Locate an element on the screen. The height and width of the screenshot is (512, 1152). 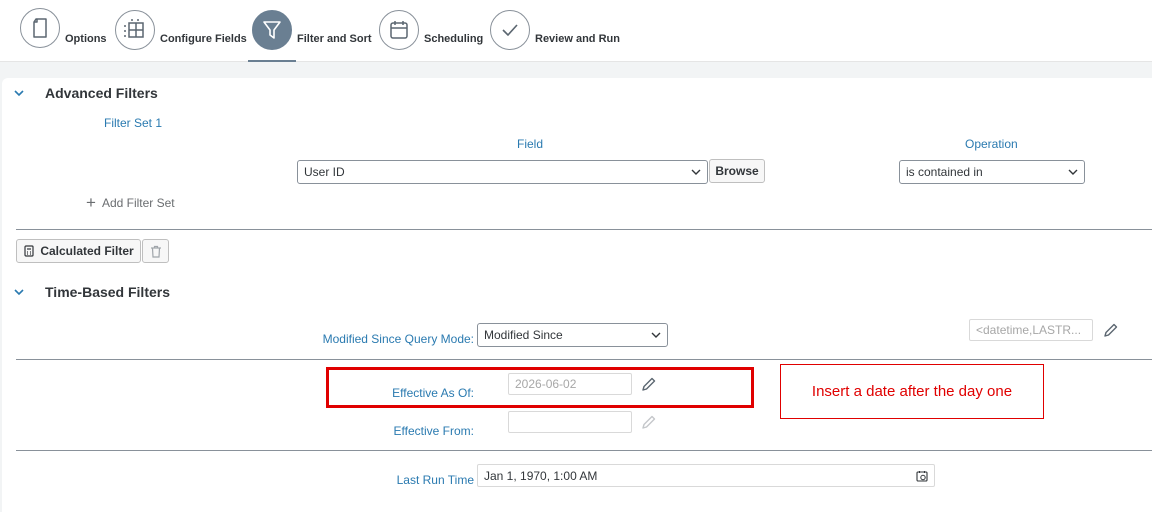
step-configure-fields-button is located at coordinates (135, 30).